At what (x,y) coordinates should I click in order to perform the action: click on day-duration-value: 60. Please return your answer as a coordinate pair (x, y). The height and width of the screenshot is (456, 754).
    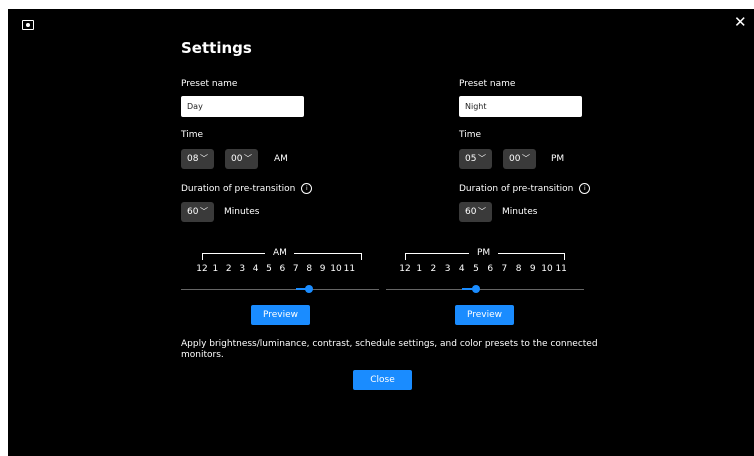
    Looking at the image, I should click on (193, 212).